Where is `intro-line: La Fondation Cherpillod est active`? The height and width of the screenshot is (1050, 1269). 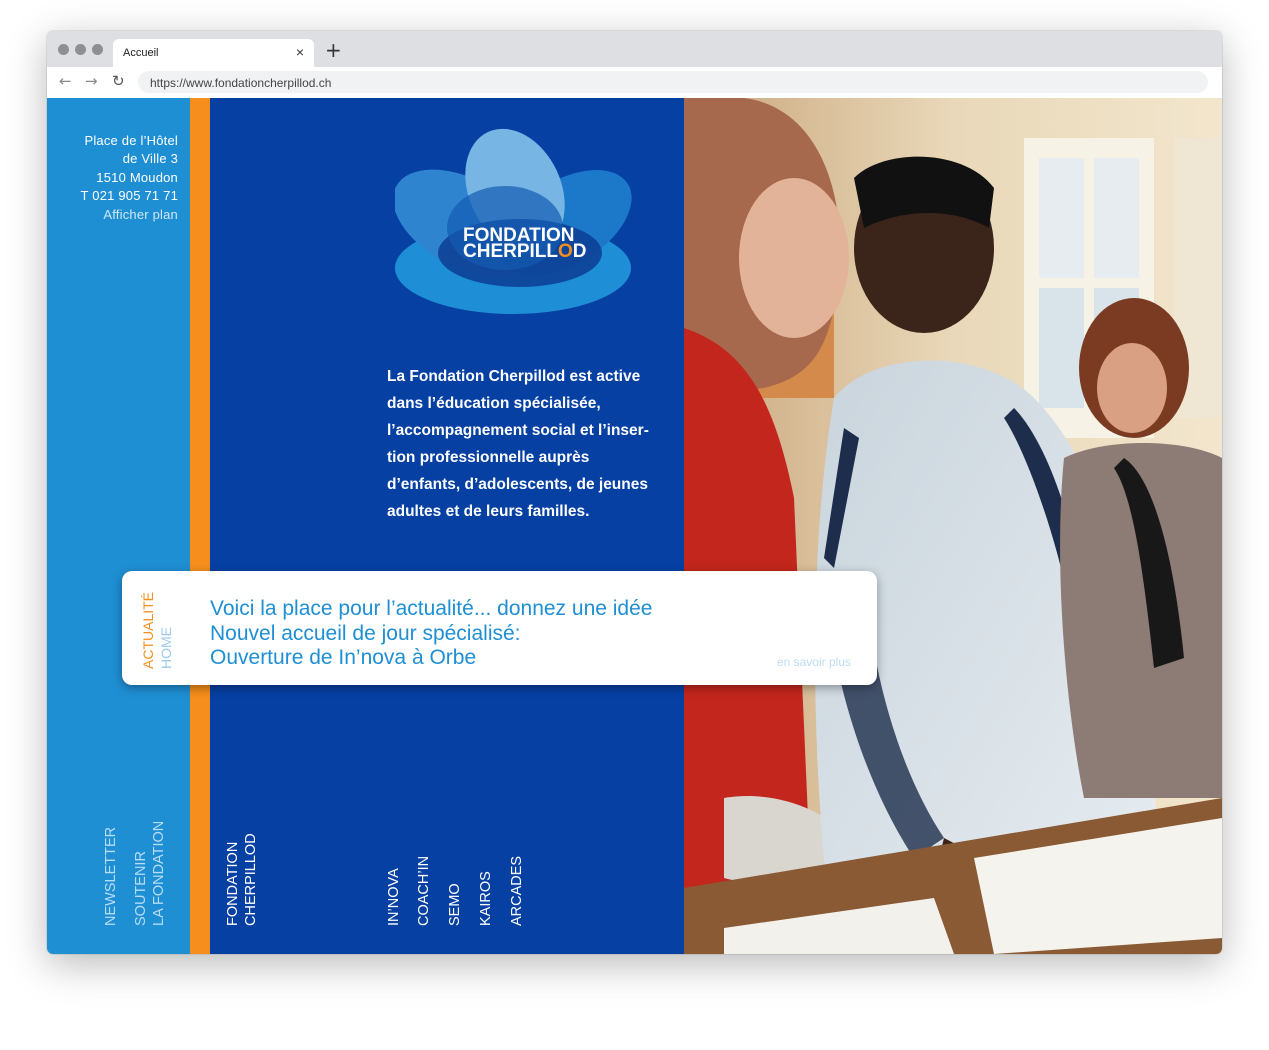
intro-line: La Fondation Cherpillod est active is located at coordinates (514, 376).